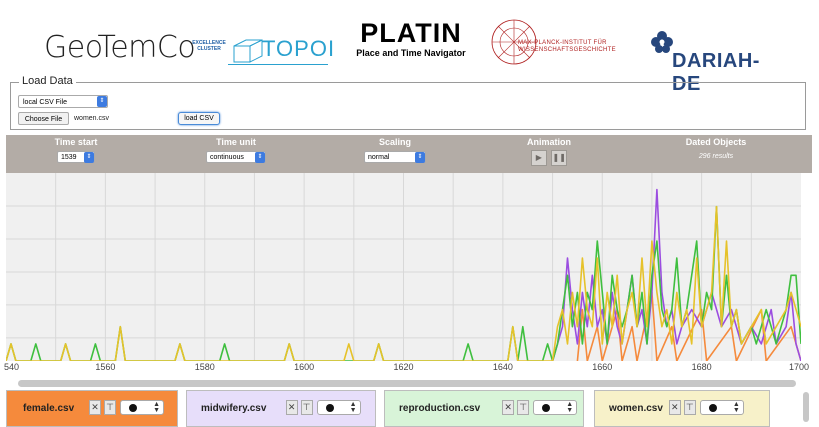  I want to click on animation-control: Animation ▶ ❚❚, so click(549, 152).